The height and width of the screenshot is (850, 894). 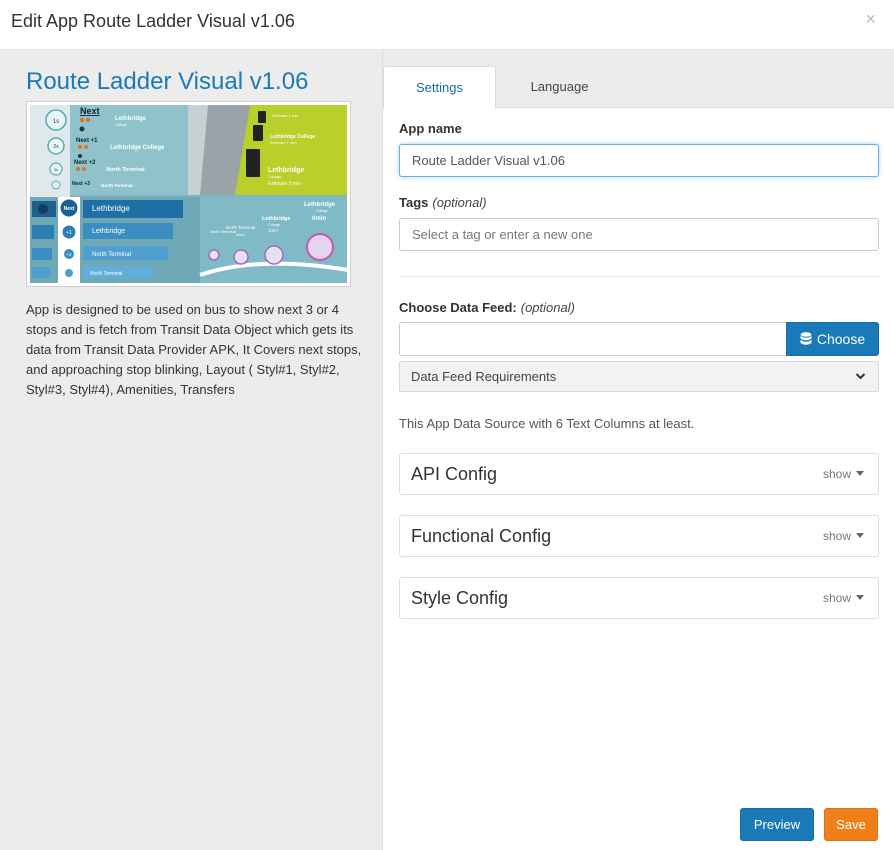 What do you see at coordinates (430, 128) in the screenshot?
I see `app-name-label: App name` at bounding box center [430, 128].